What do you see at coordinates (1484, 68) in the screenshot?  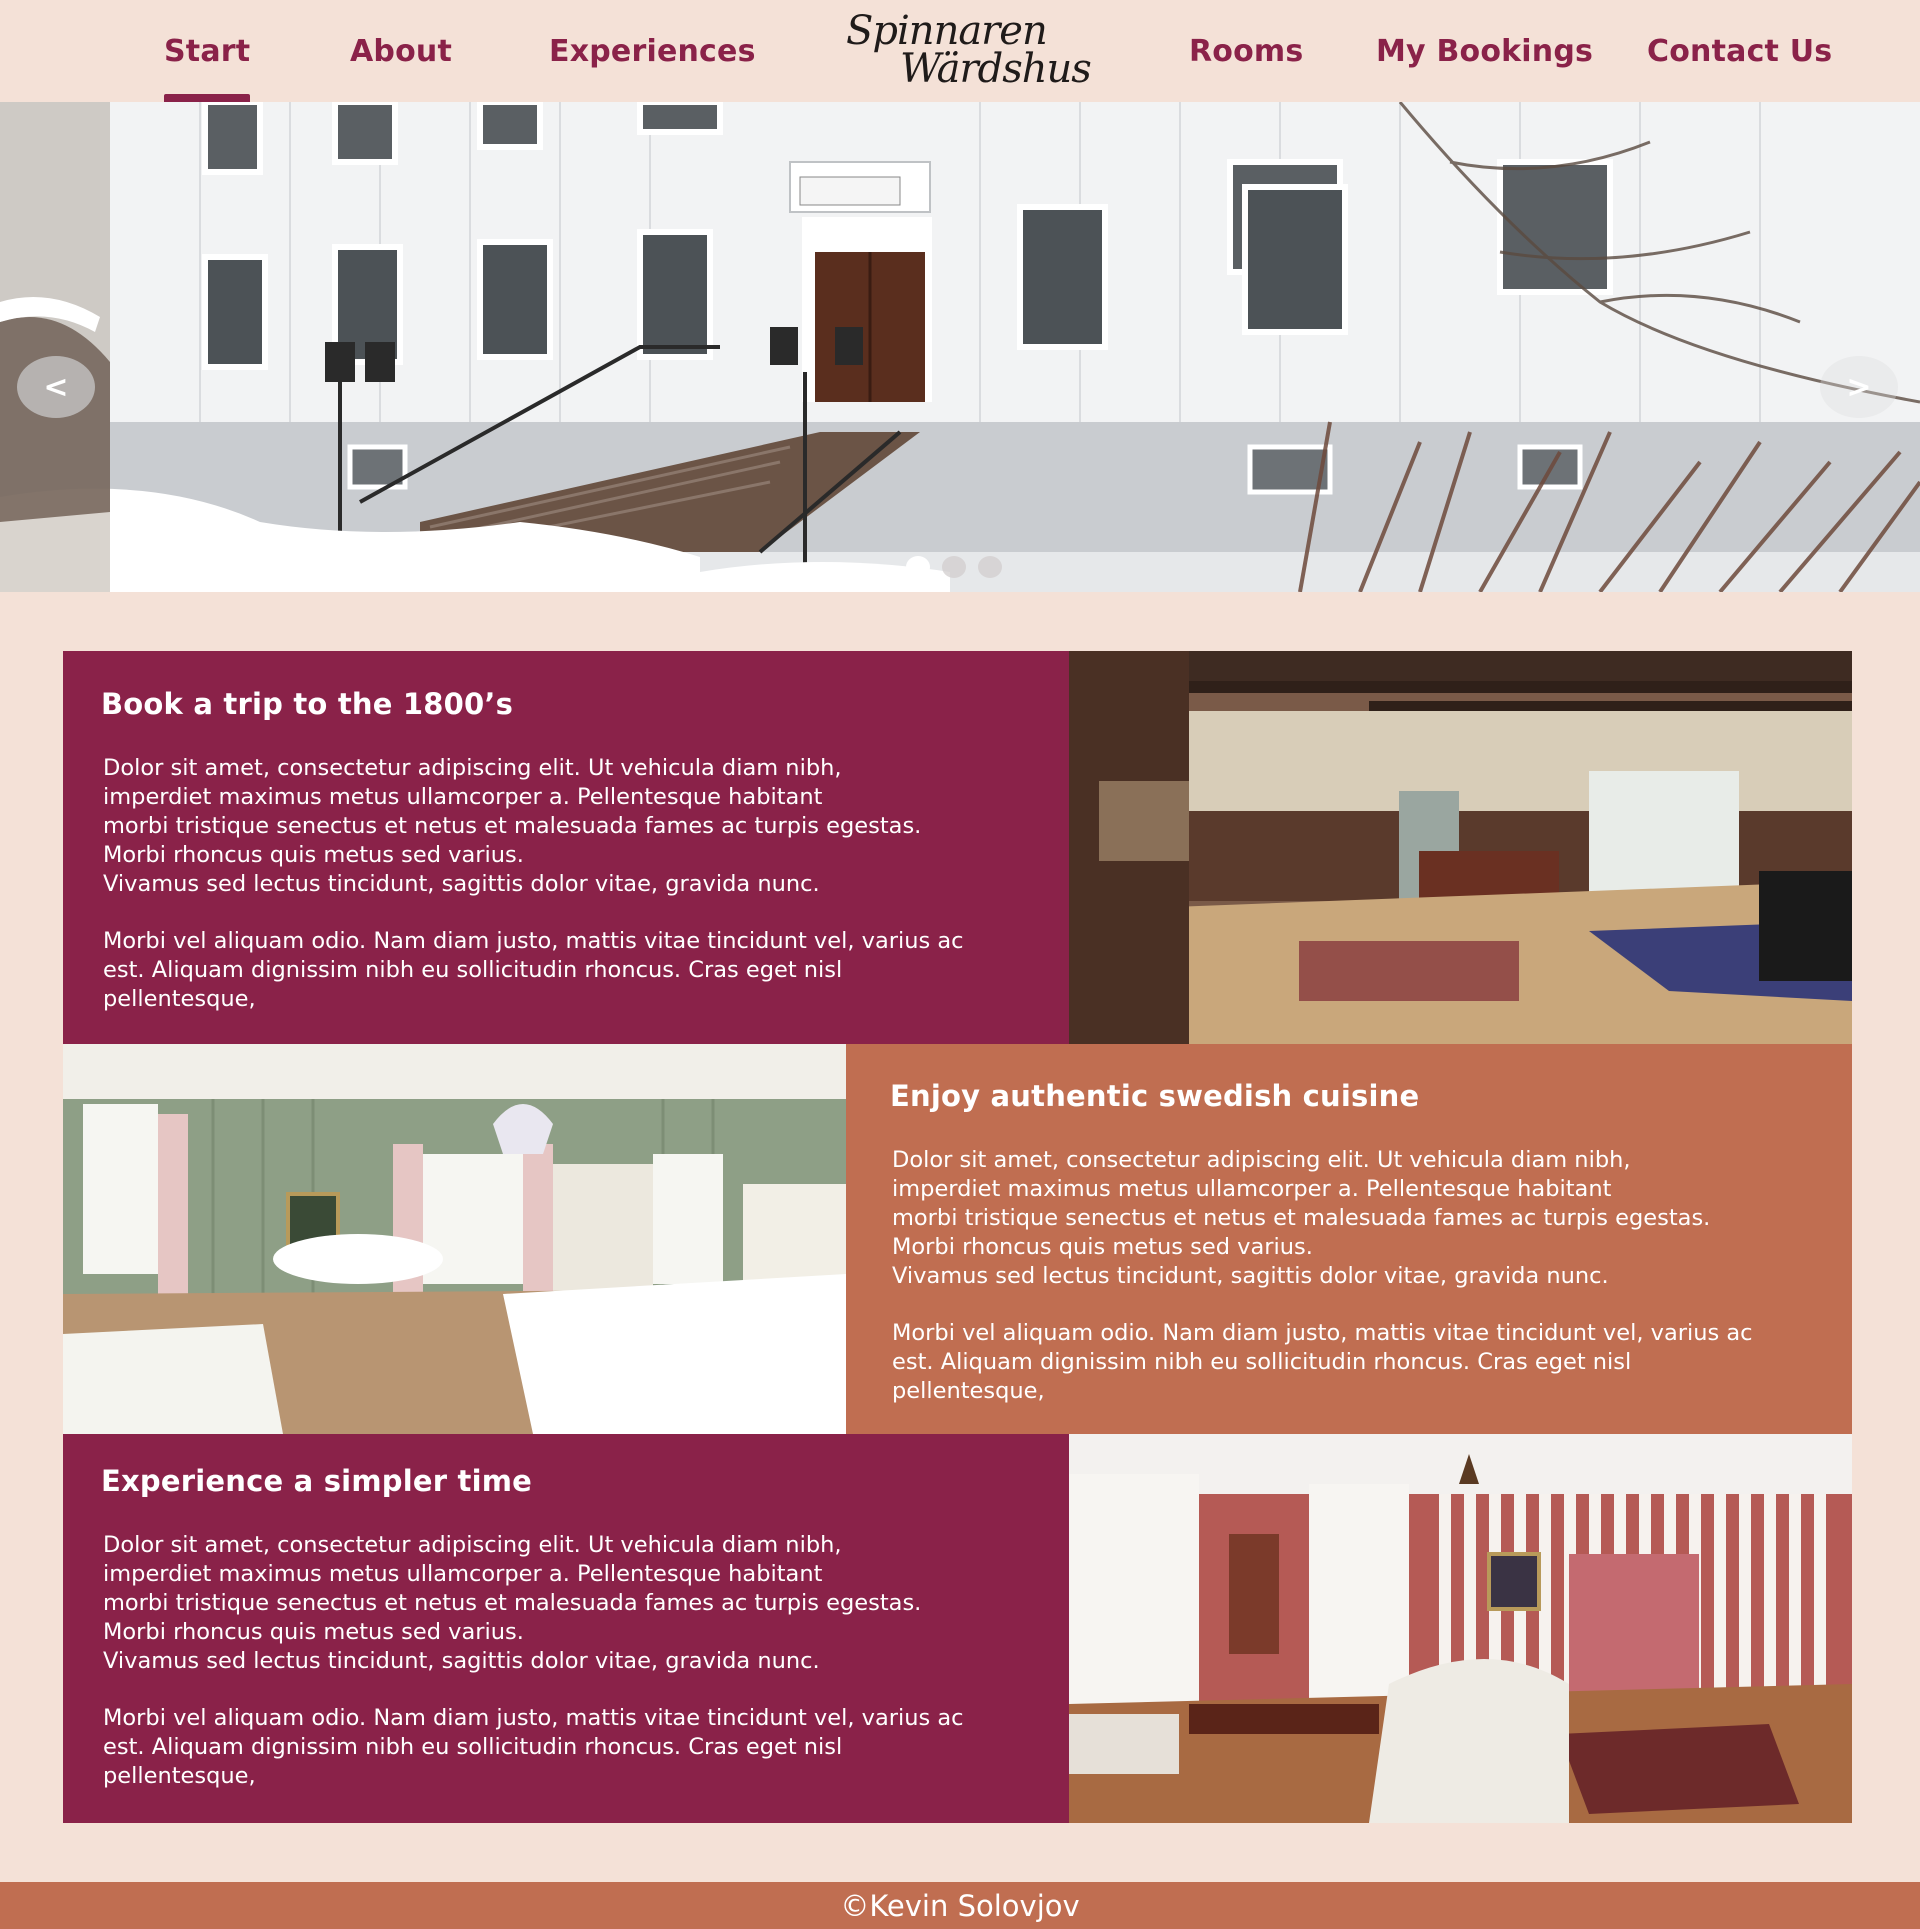 I see `nav-link-my-bookings: My Bookings` at bounding box center [1484, 68].